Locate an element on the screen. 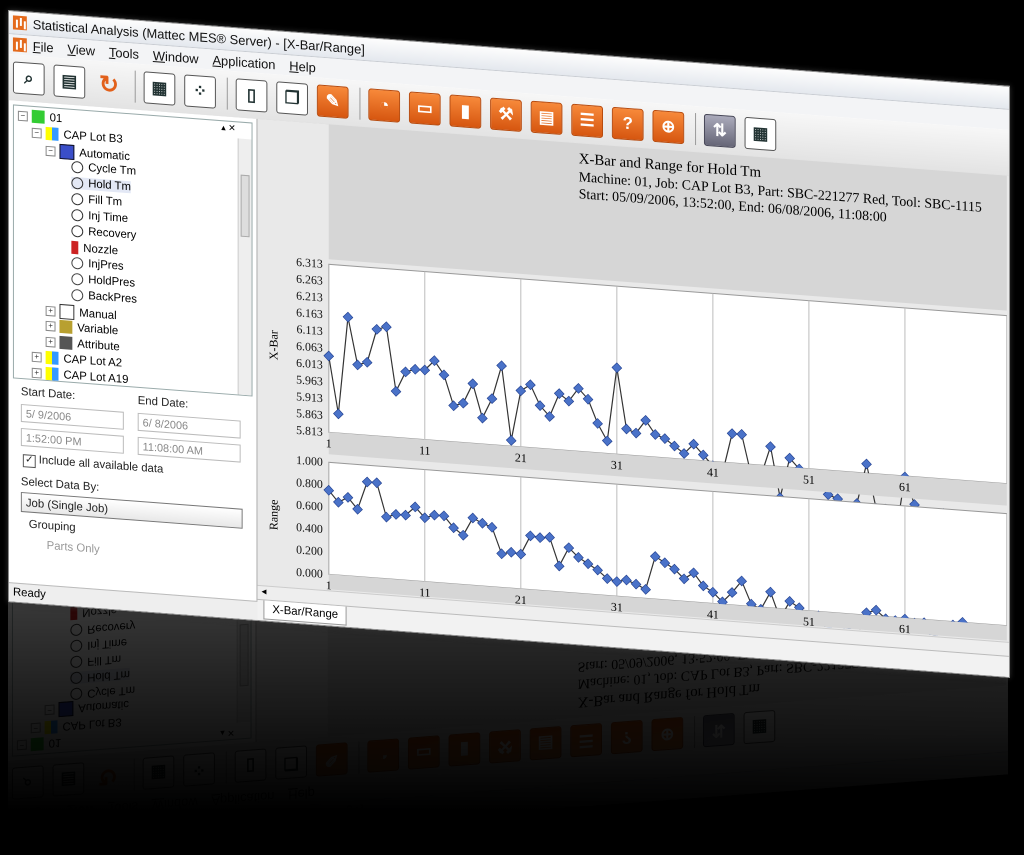 The height and width of the screenshot is (855, 1024). start-date-field: 5/ 9/2006 is located at coordinates (72, 416).